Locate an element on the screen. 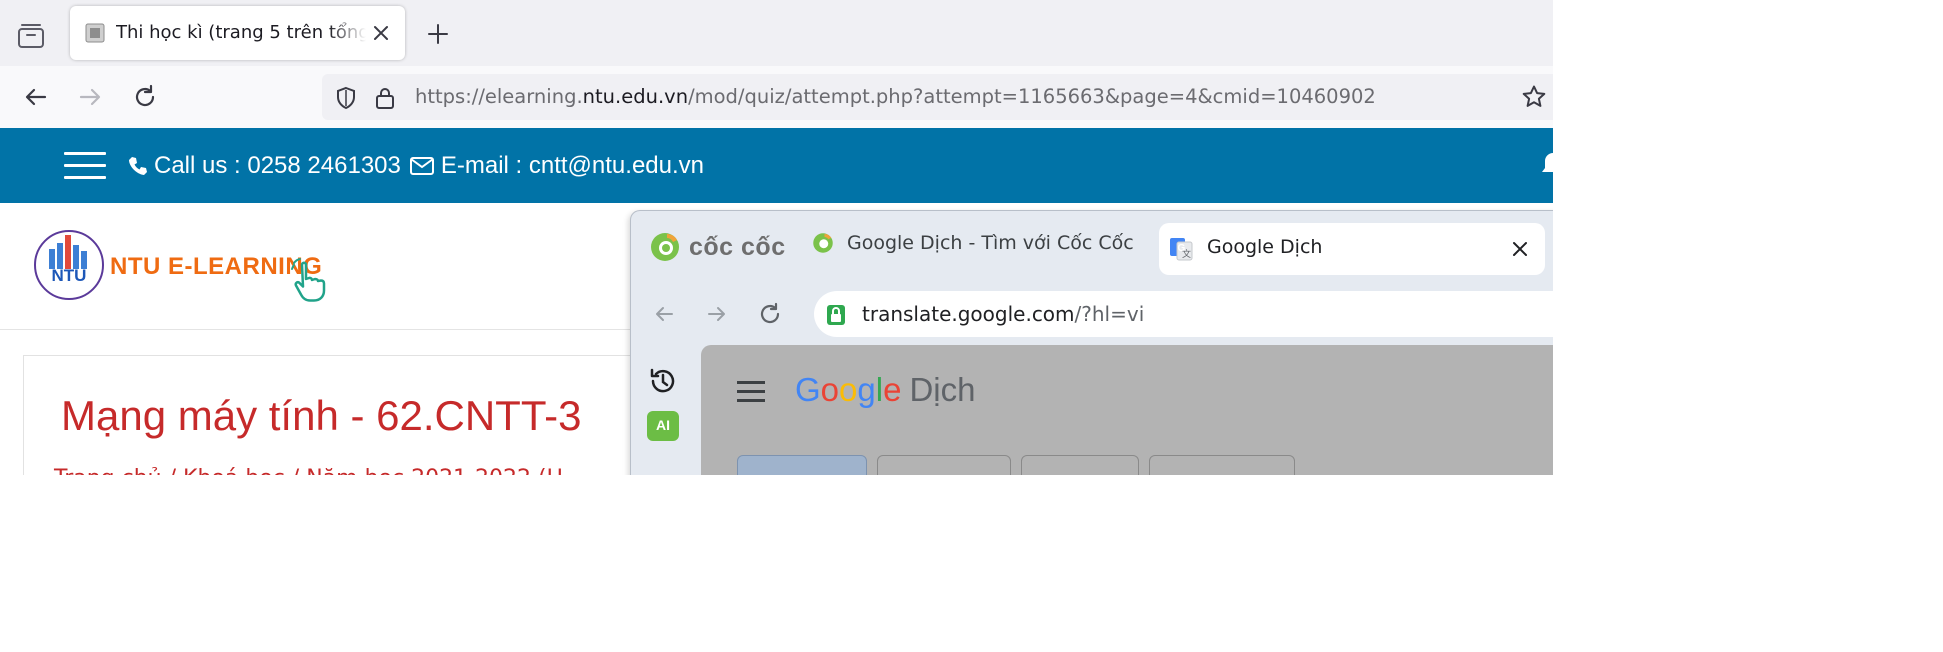 Image resolution: width=1943 pixels, height=652 pixels. page-favicon-icon is located at coordinates (95, 33).